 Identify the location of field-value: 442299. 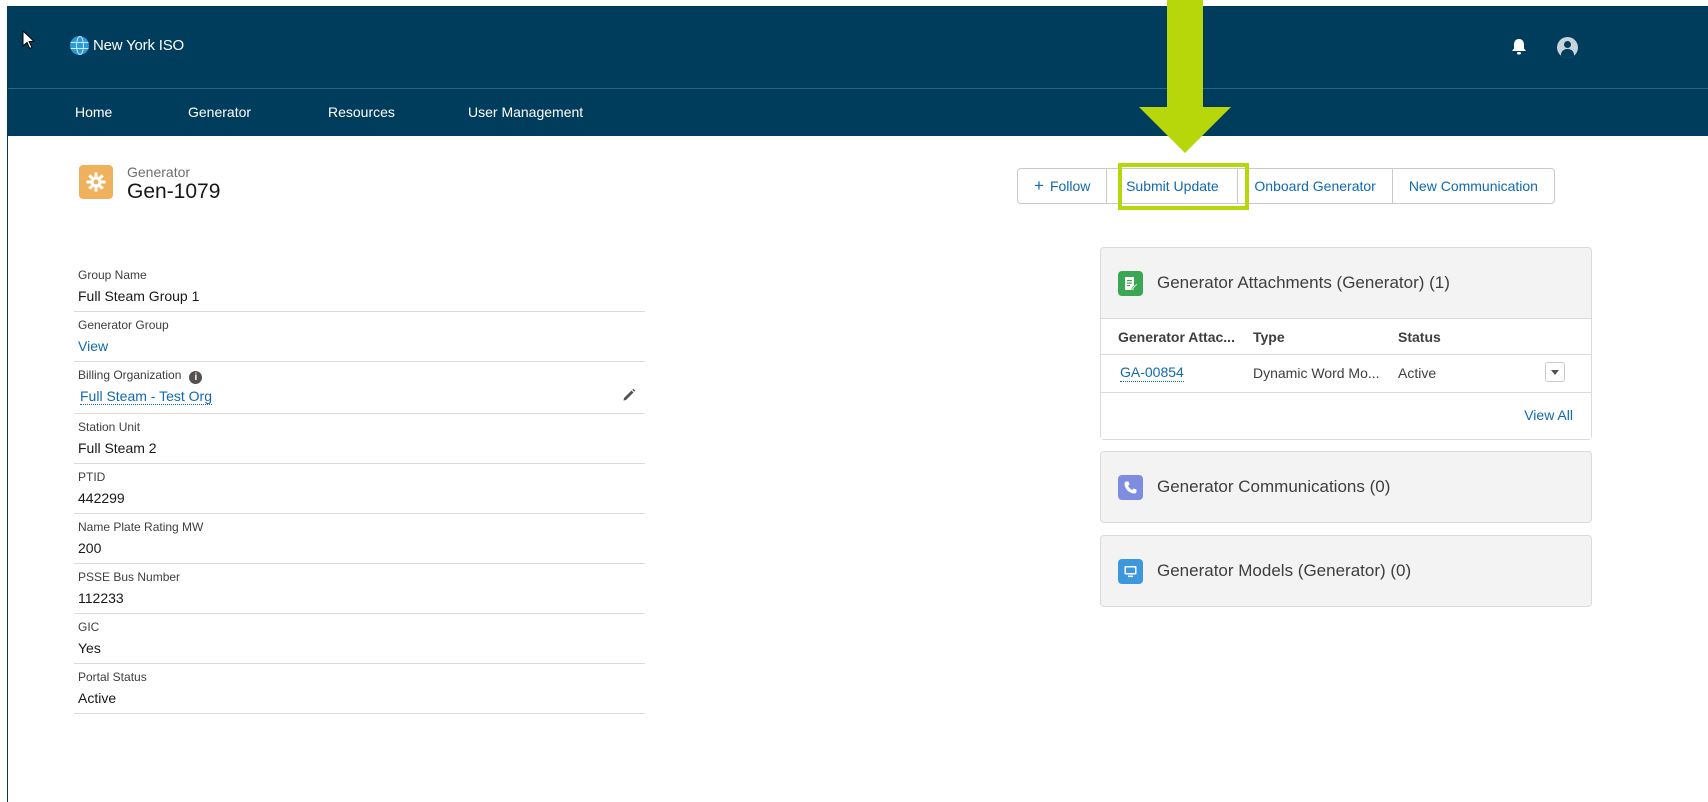
(101, 498).